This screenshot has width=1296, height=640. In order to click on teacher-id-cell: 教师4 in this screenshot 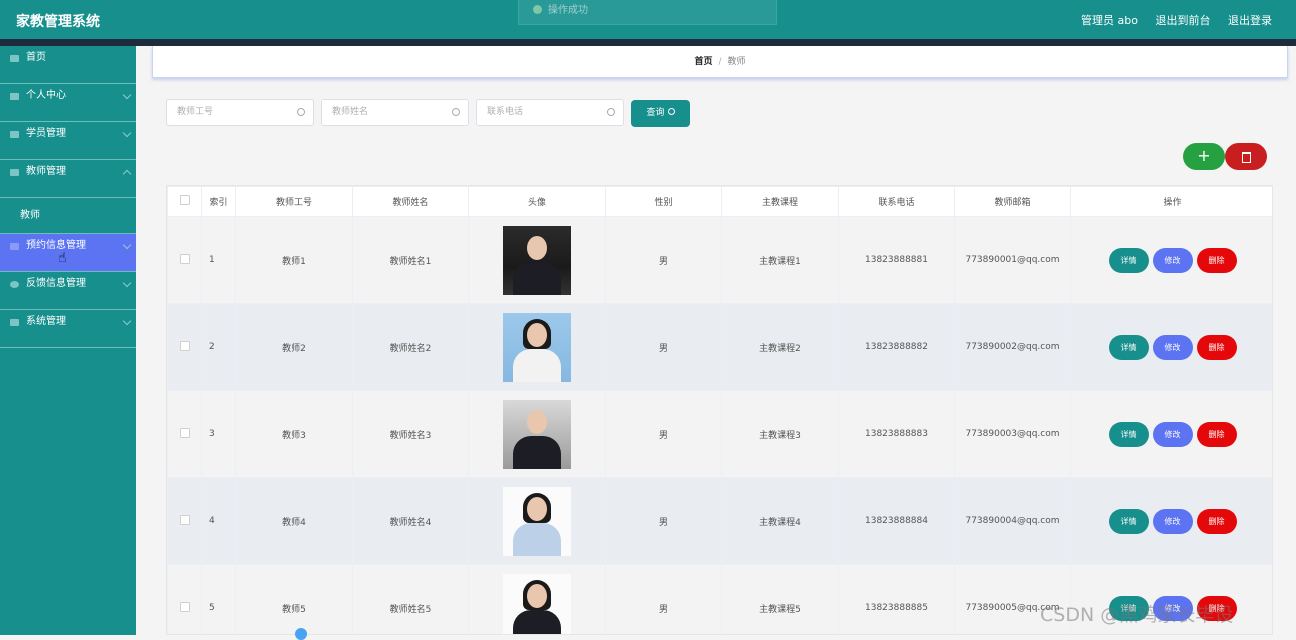, I will do `click(294, 521)`.